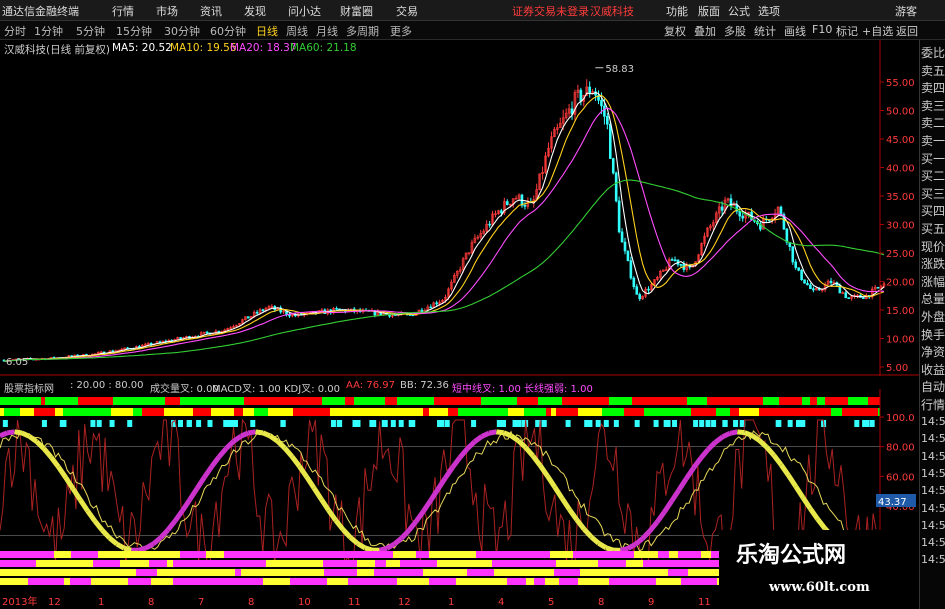 The height and width of the screenshot is (609, 945). What do you see at coordinates (933, 387) in the screenshot?
I see `side-panel-item: 自动` at bounding box center [933, 387].